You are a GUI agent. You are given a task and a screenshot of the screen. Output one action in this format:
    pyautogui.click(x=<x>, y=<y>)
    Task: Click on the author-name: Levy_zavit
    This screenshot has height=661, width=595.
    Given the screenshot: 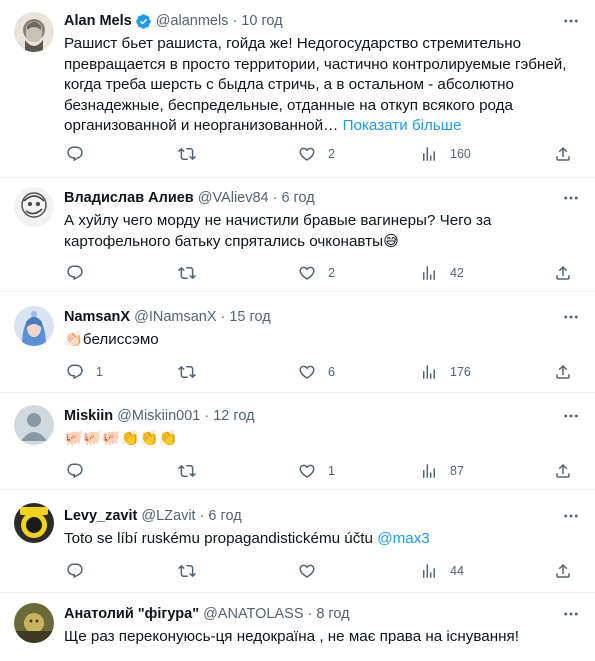 What is the action you would take?
    pyautogui.click(x=100, y=516)
    